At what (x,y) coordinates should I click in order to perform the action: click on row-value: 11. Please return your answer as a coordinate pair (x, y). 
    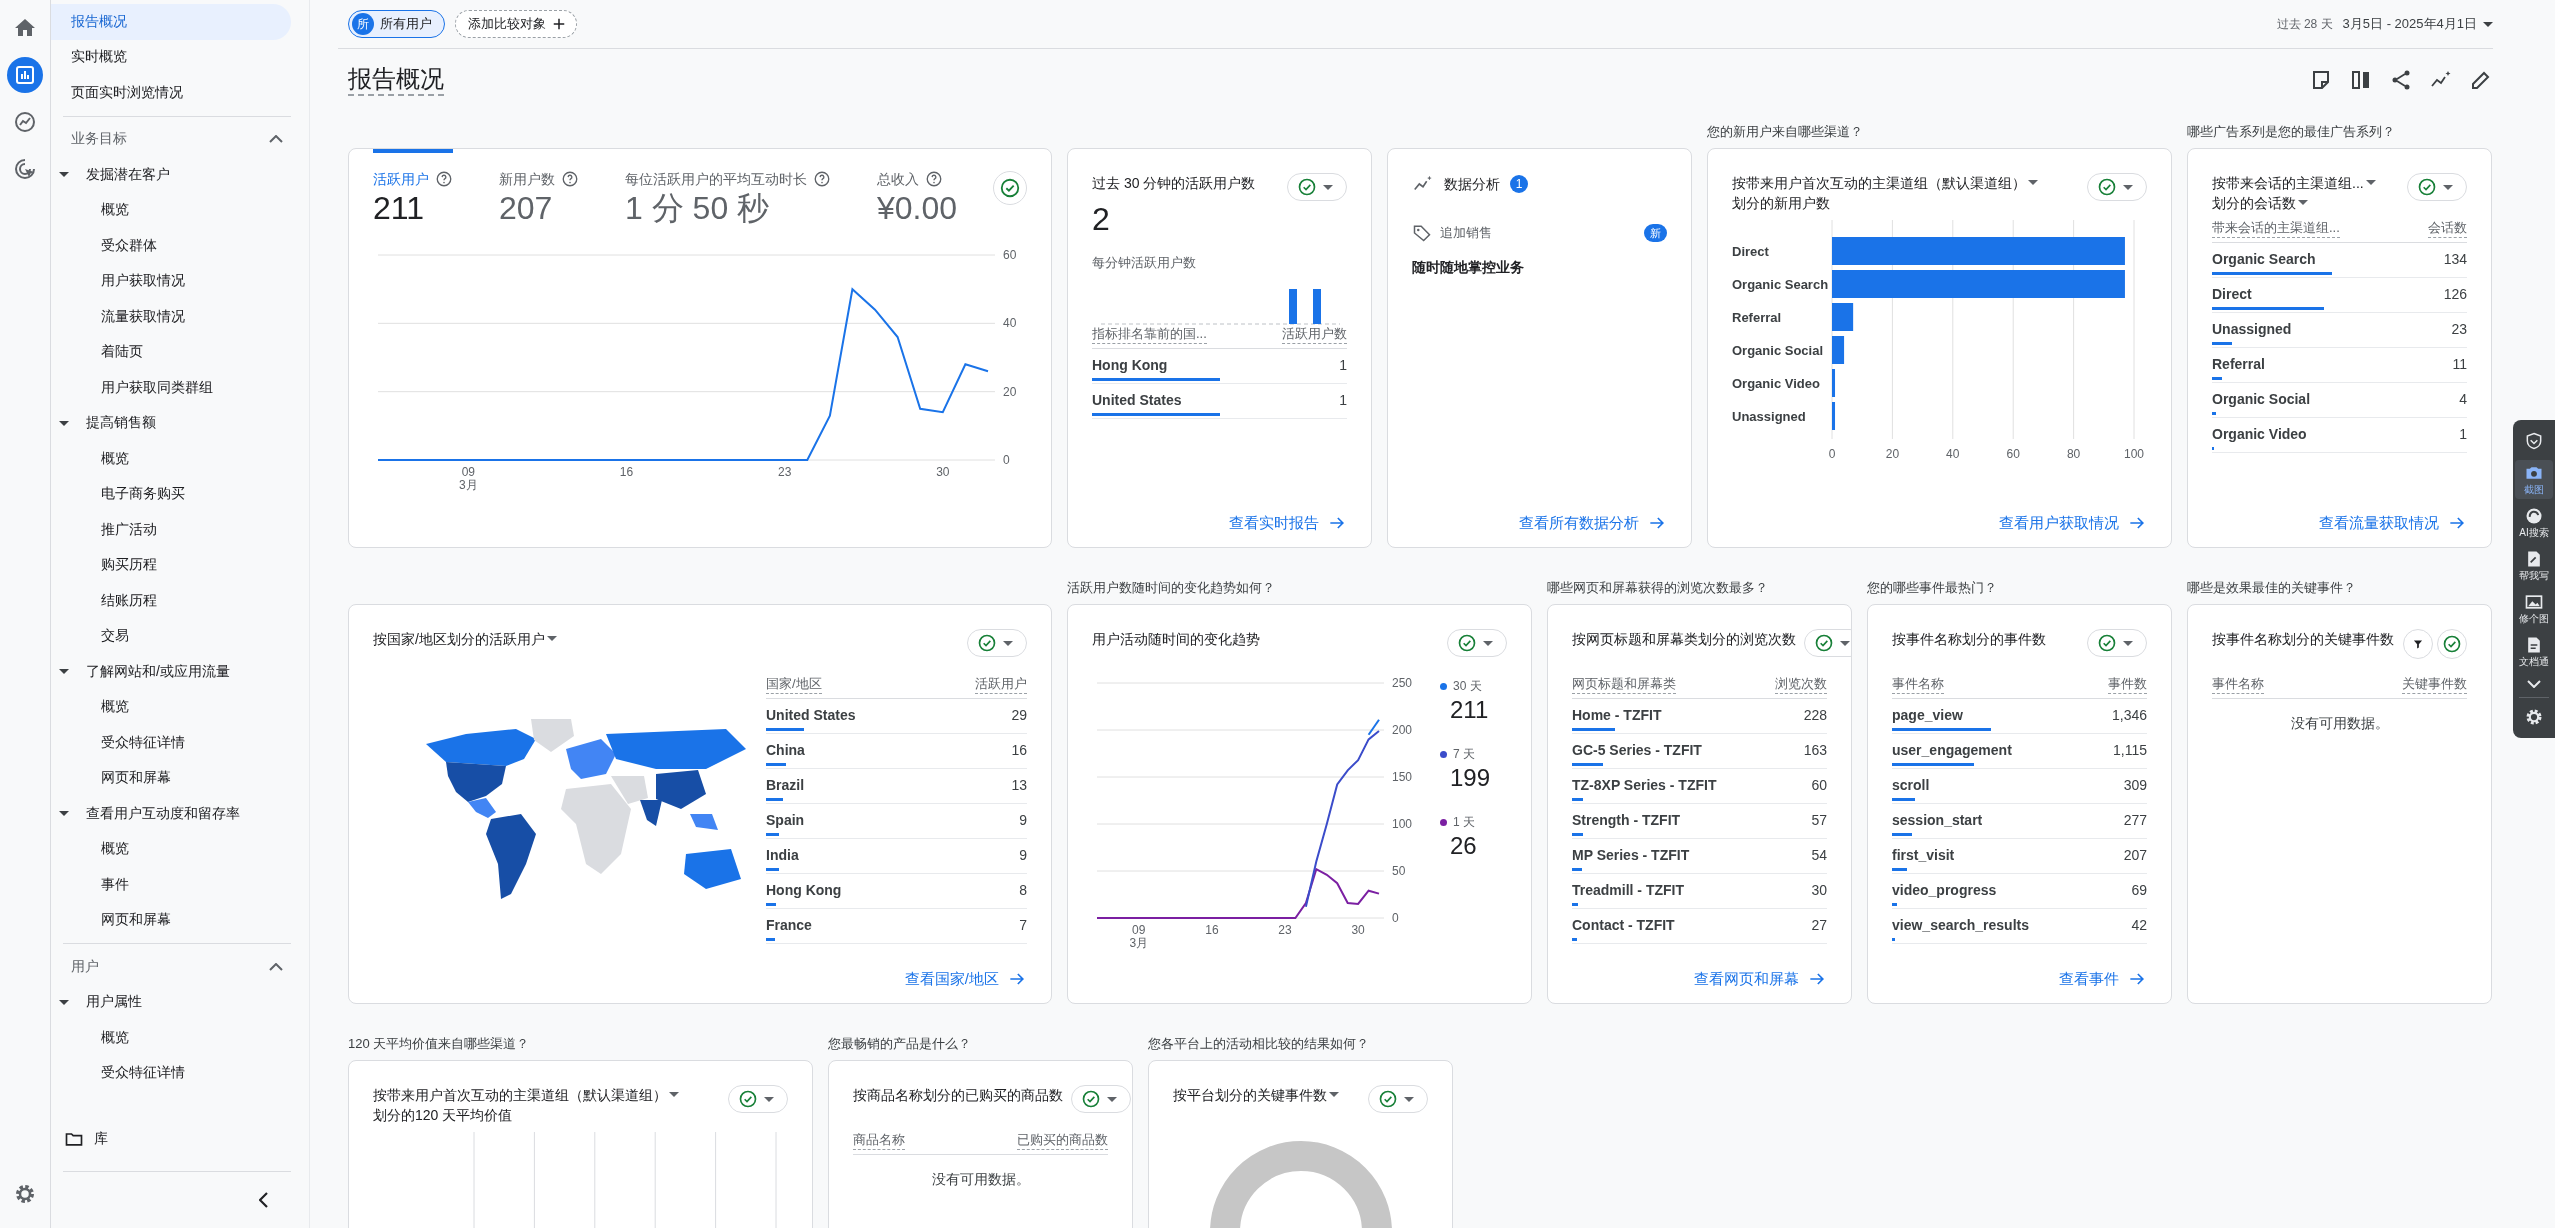
    Looking at the image, I should click on (2459, 364).